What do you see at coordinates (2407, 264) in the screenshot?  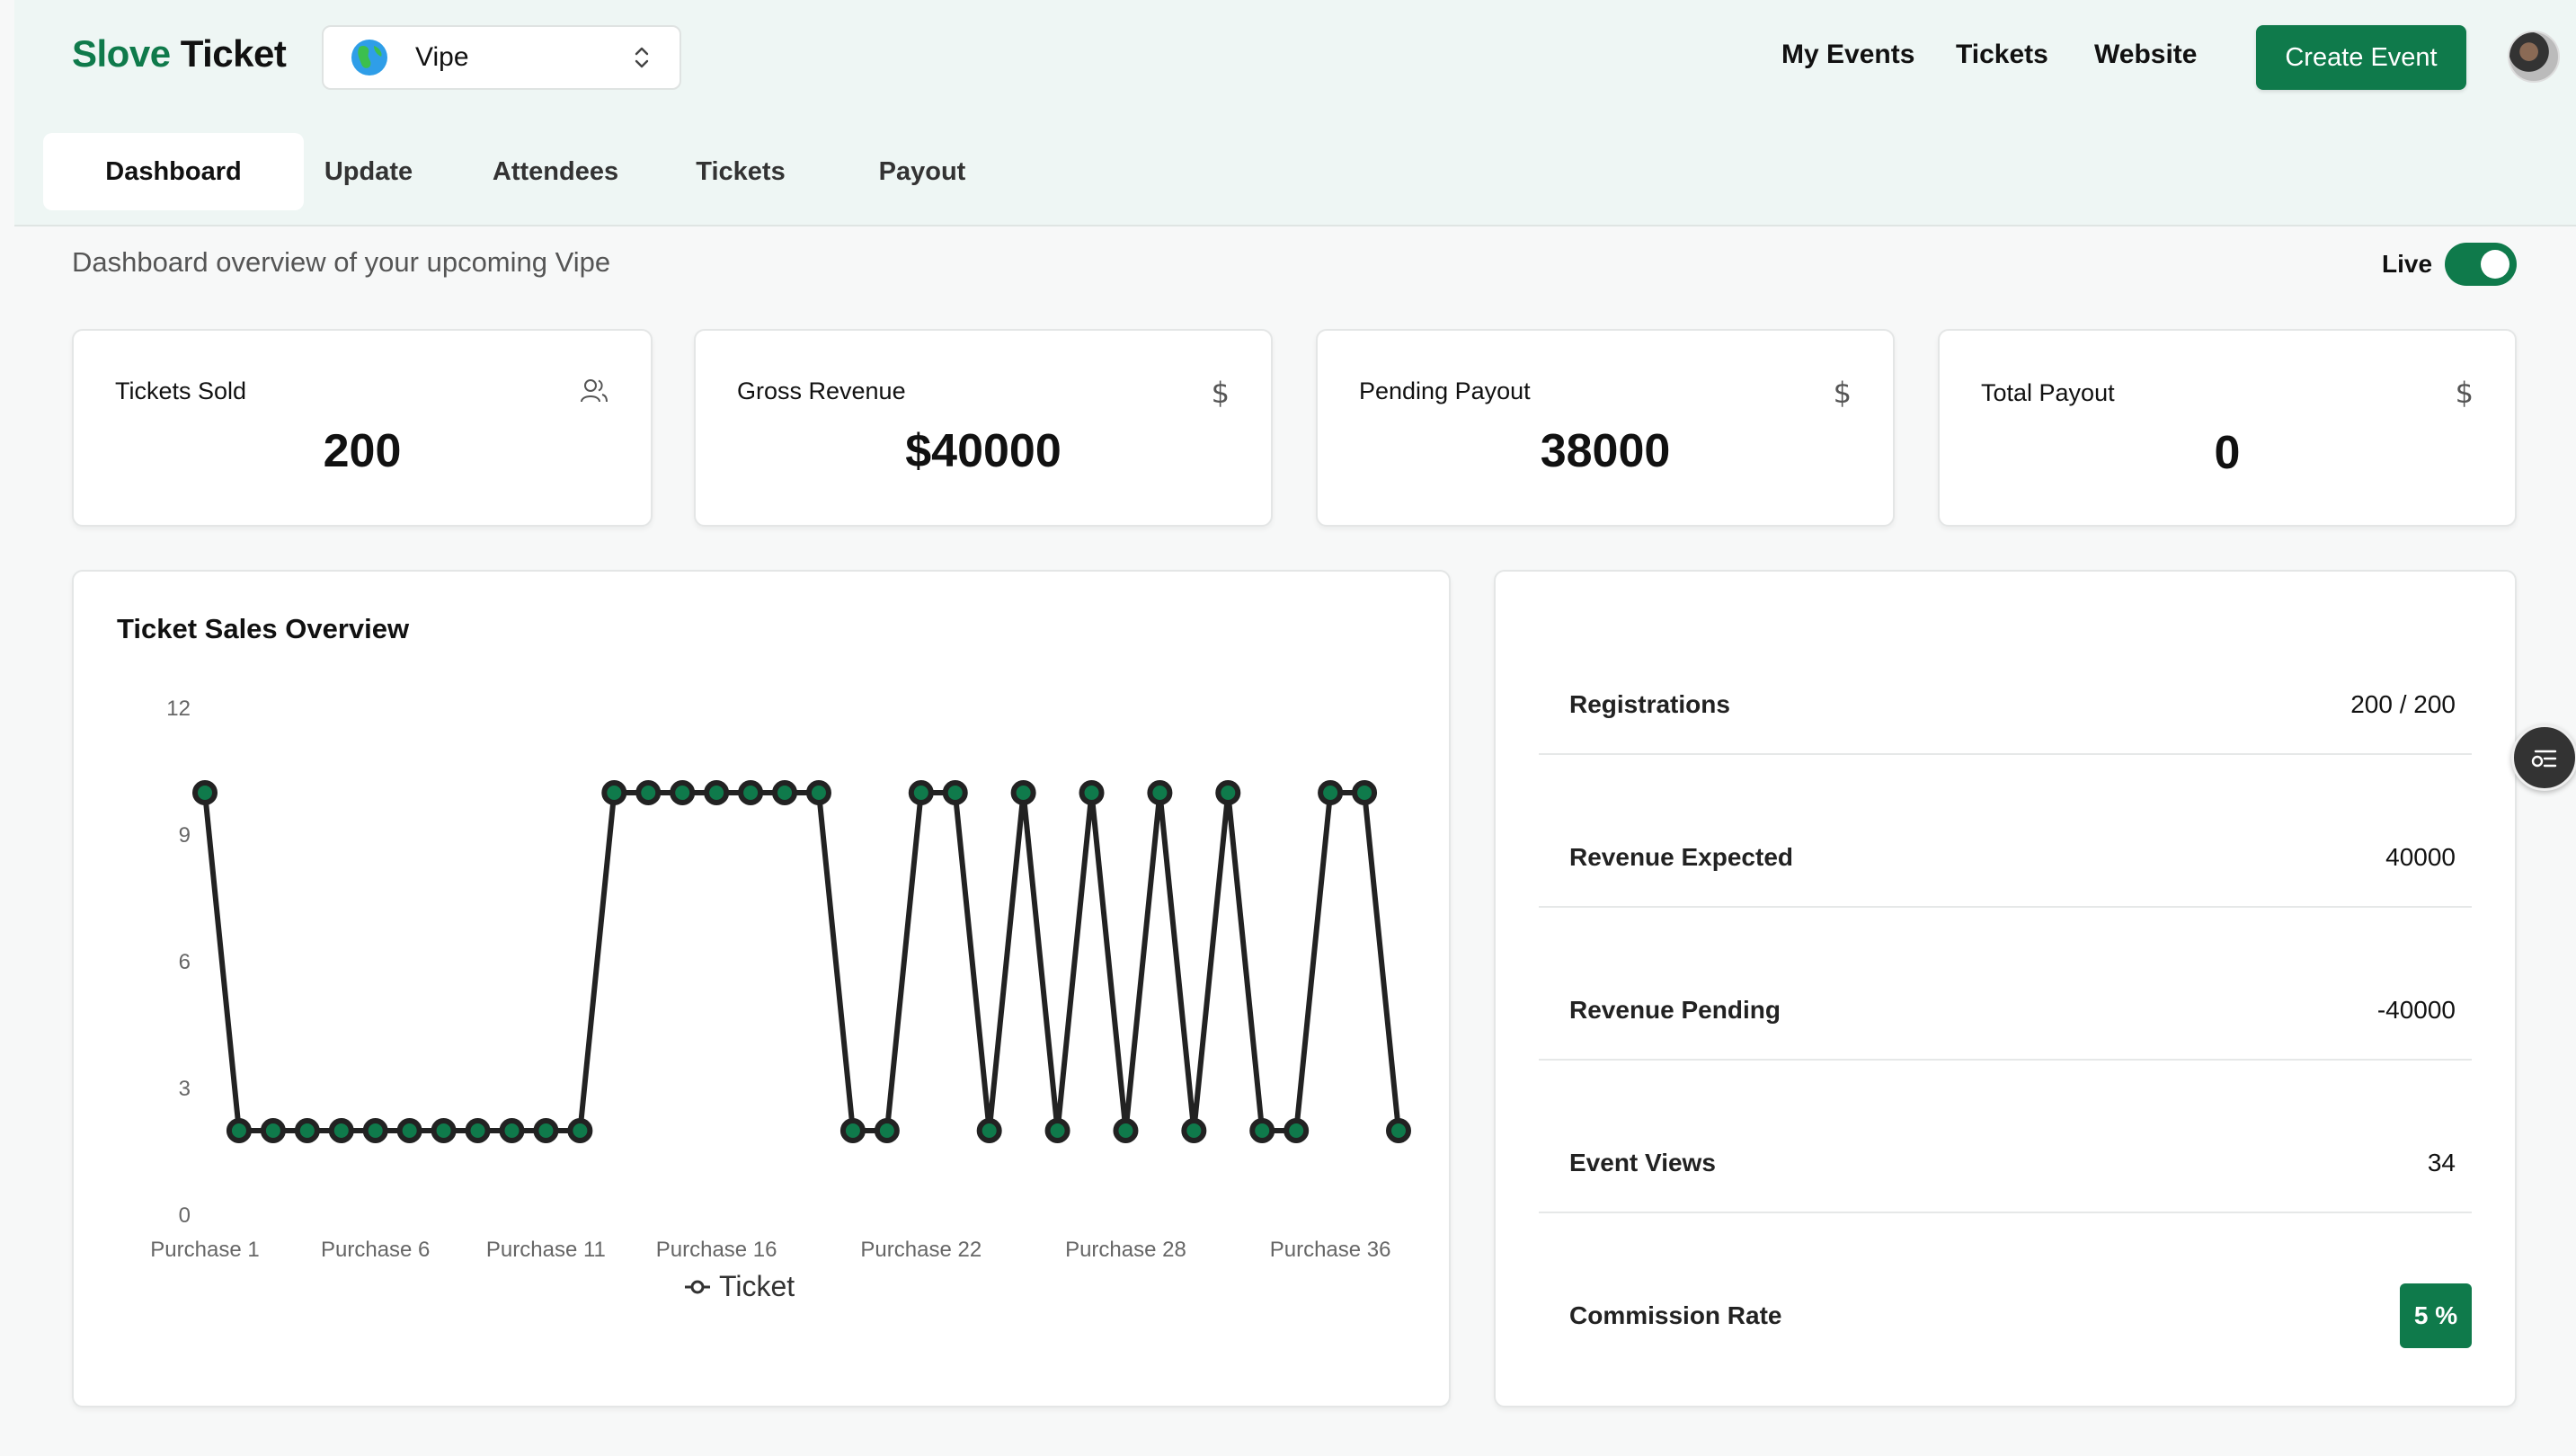 I see `live-label: Live` at bounding box center [2407, 264].